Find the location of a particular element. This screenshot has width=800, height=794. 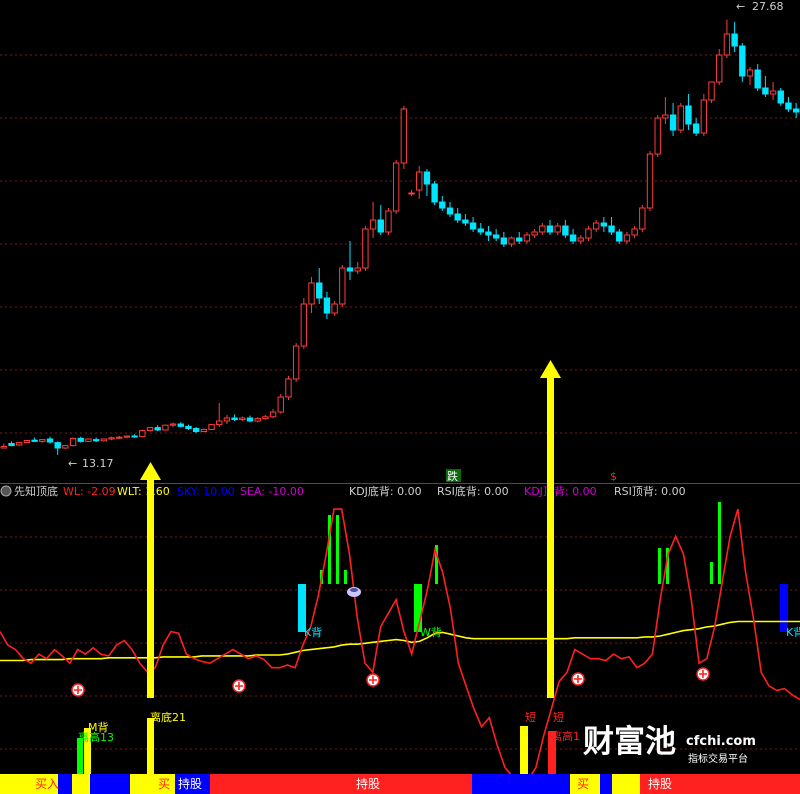

fall-marker: 跌 is located at coordinates (452, 476).